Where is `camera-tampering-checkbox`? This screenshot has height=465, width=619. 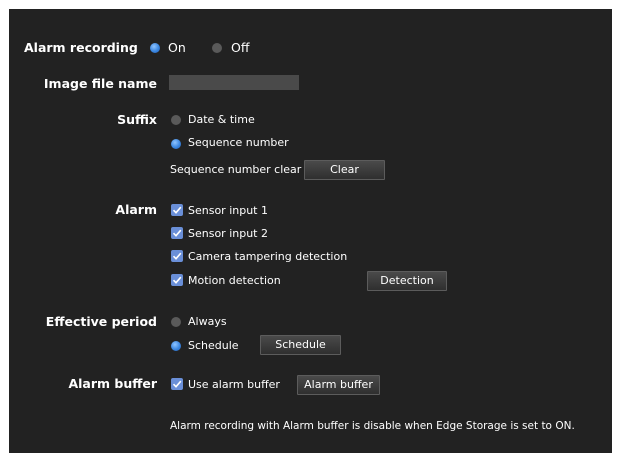 camera-tampering-checkbox is located at coordinates (177, 256).